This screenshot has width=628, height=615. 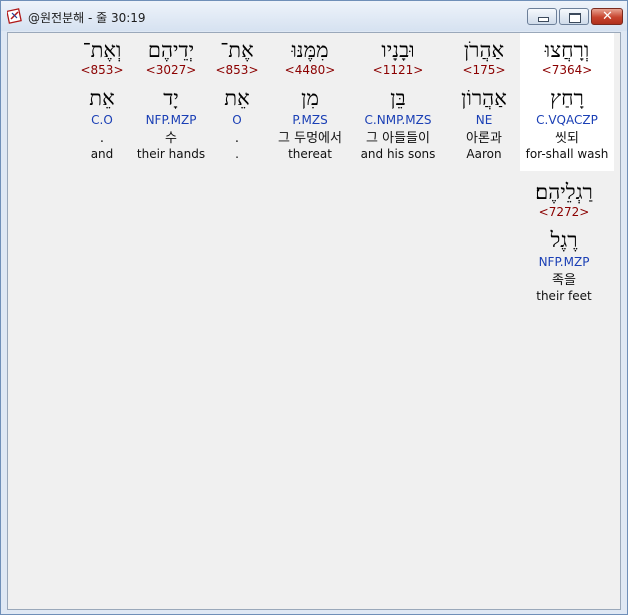 I want to click on strong-number-link: <175>, so click(x=484, y=70).